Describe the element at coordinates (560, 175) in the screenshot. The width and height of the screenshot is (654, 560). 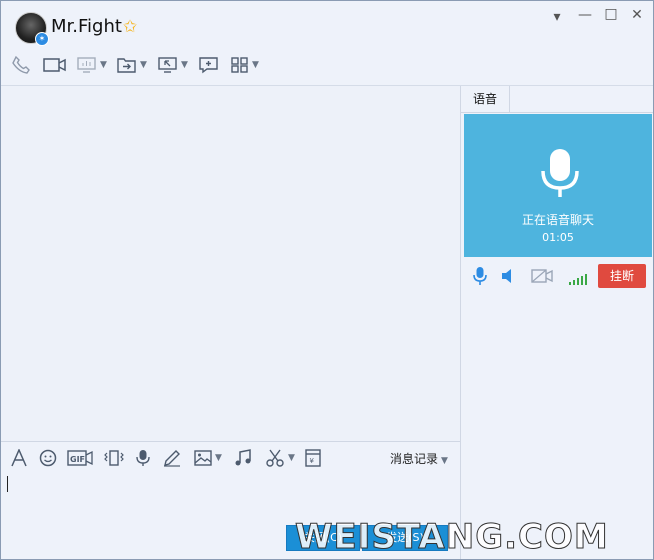
I see `microphone-icon` at that location.